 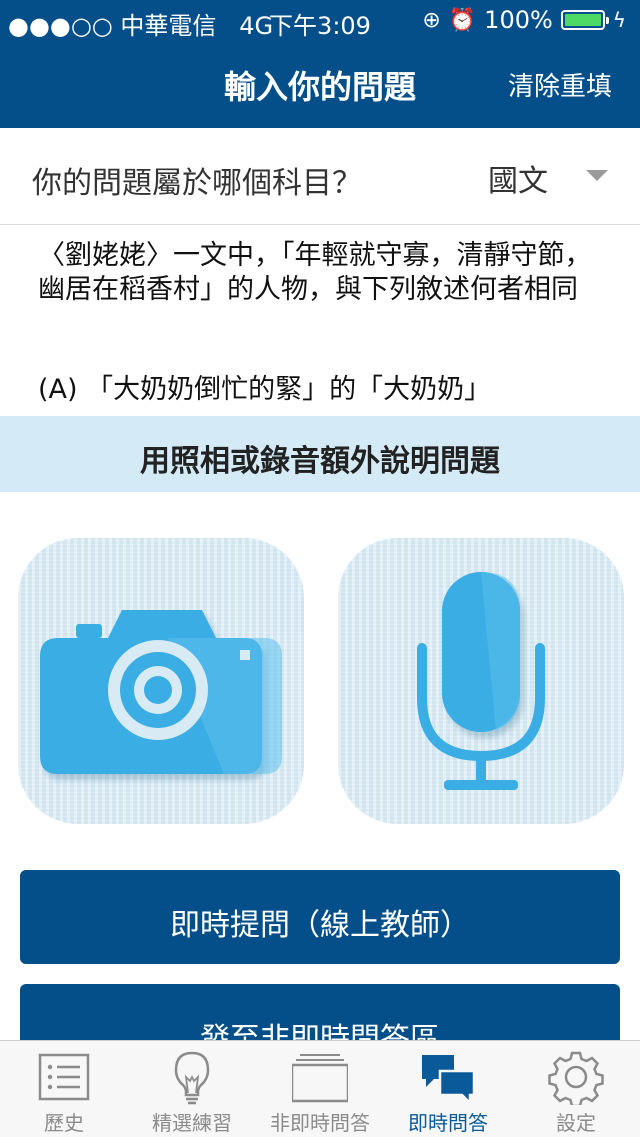 What do you see at coordinates (518, 20) in the screenshot?
I see `battery-percent: 100%` at bounding box center [518, 20].